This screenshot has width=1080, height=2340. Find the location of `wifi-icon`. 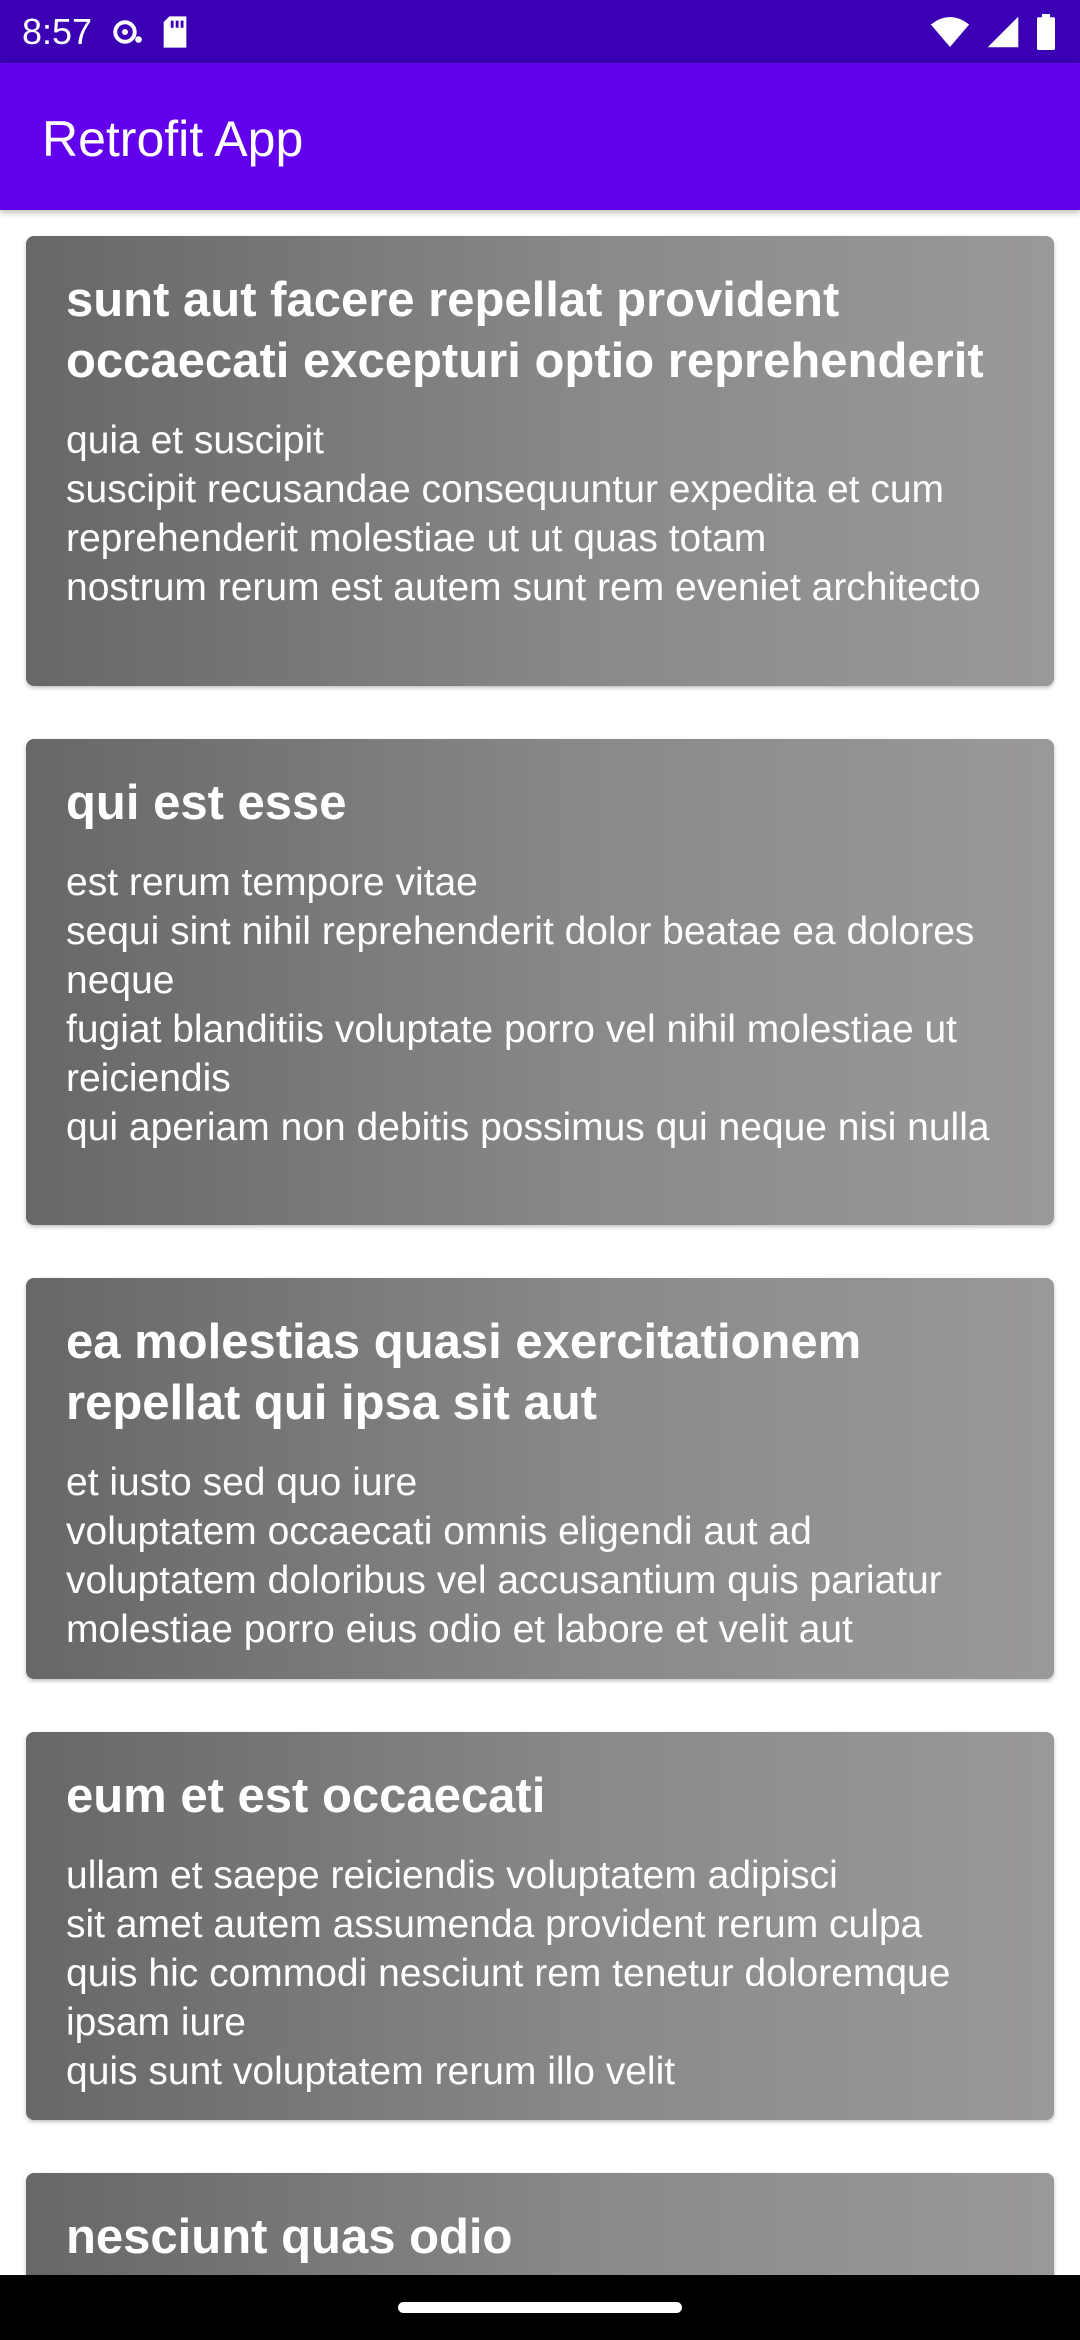

wifi-icon is located at coordinates (950, 32).